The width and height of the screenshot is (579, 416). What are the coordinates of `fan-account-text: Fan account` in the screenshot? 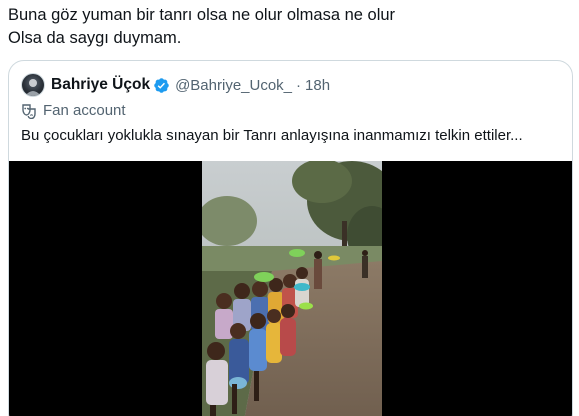 It's located at (84, 110).